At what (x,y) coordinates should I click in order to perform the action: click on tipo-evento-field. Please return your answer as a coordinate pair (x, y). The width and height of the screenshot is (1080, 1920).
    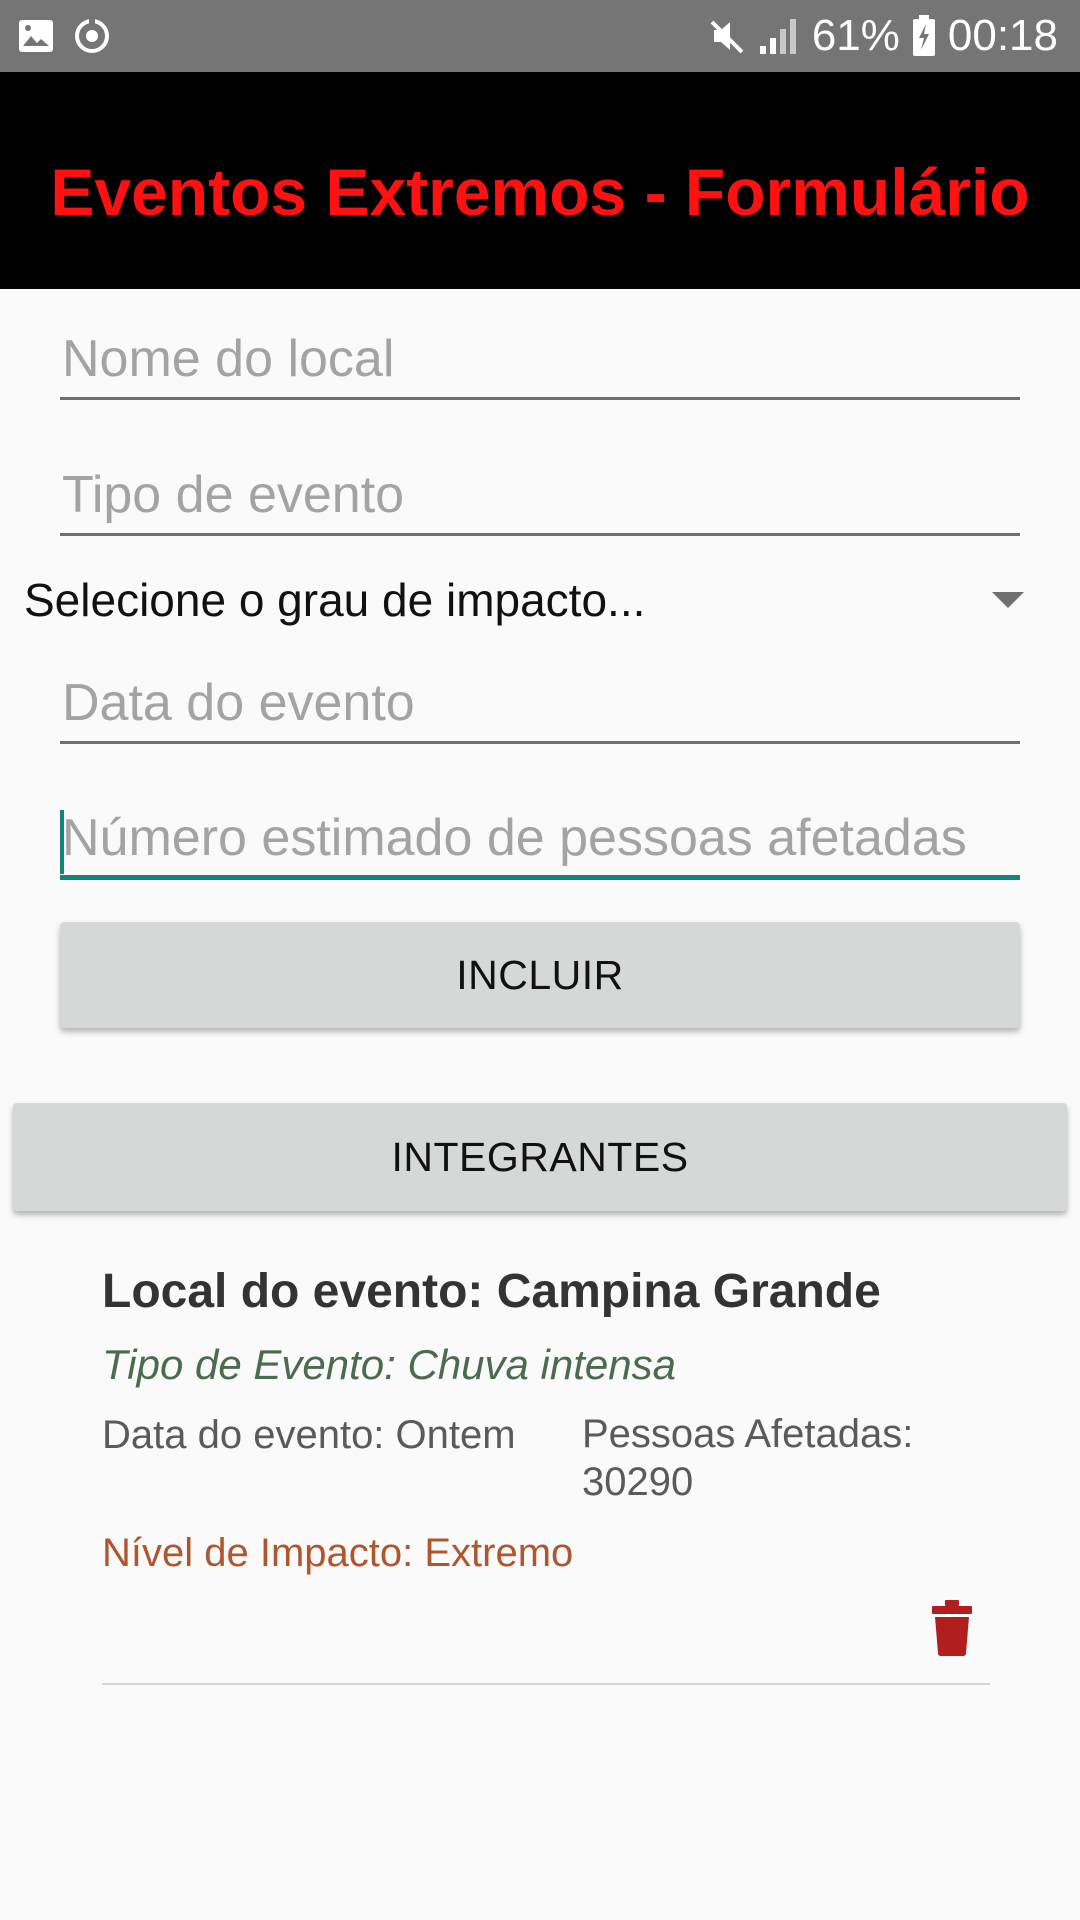
    Looking at the image, I should click on (540, 496).